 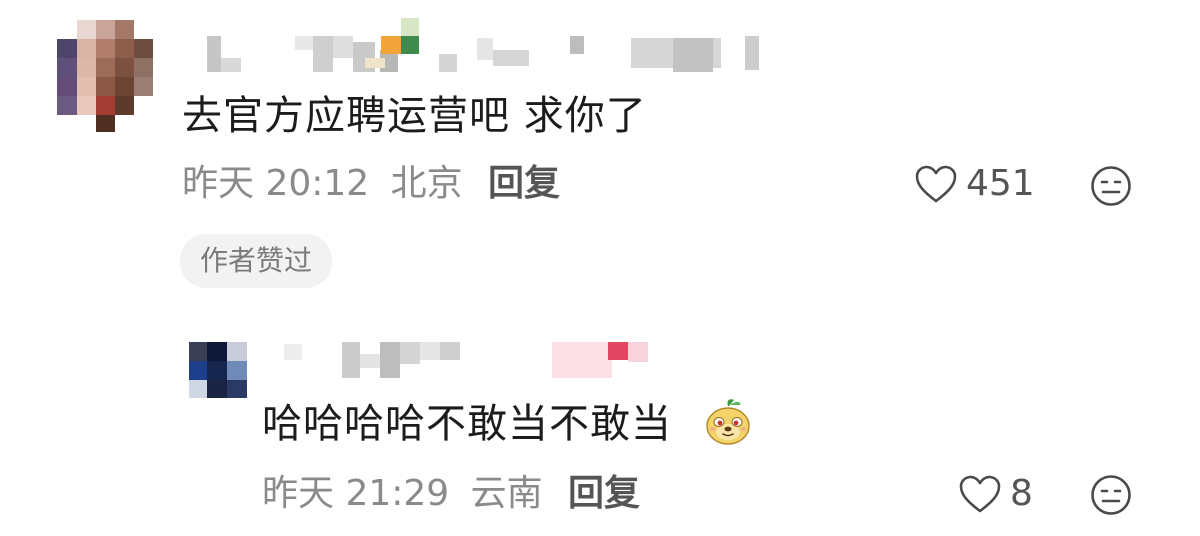 I want to click on reply-username, so click(x=469, y=362).